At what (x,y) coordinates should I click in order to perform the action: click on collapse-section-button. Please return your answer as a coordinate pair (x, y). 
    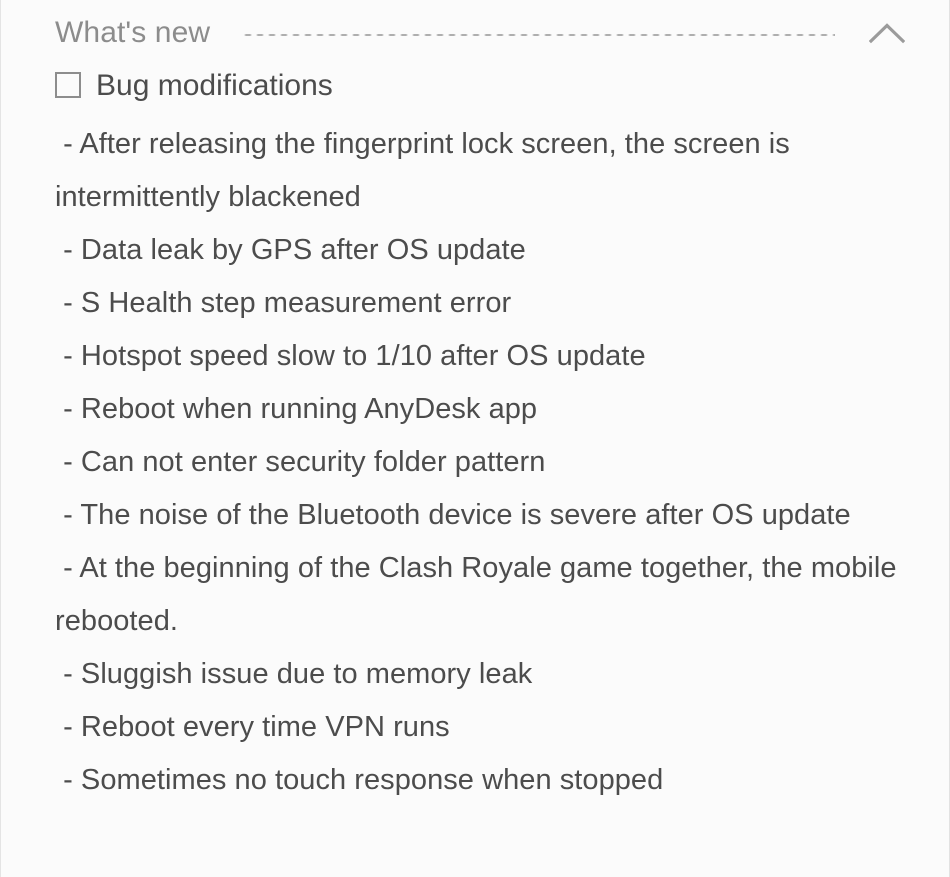
    Looking at the image, I should click on (887, 33).